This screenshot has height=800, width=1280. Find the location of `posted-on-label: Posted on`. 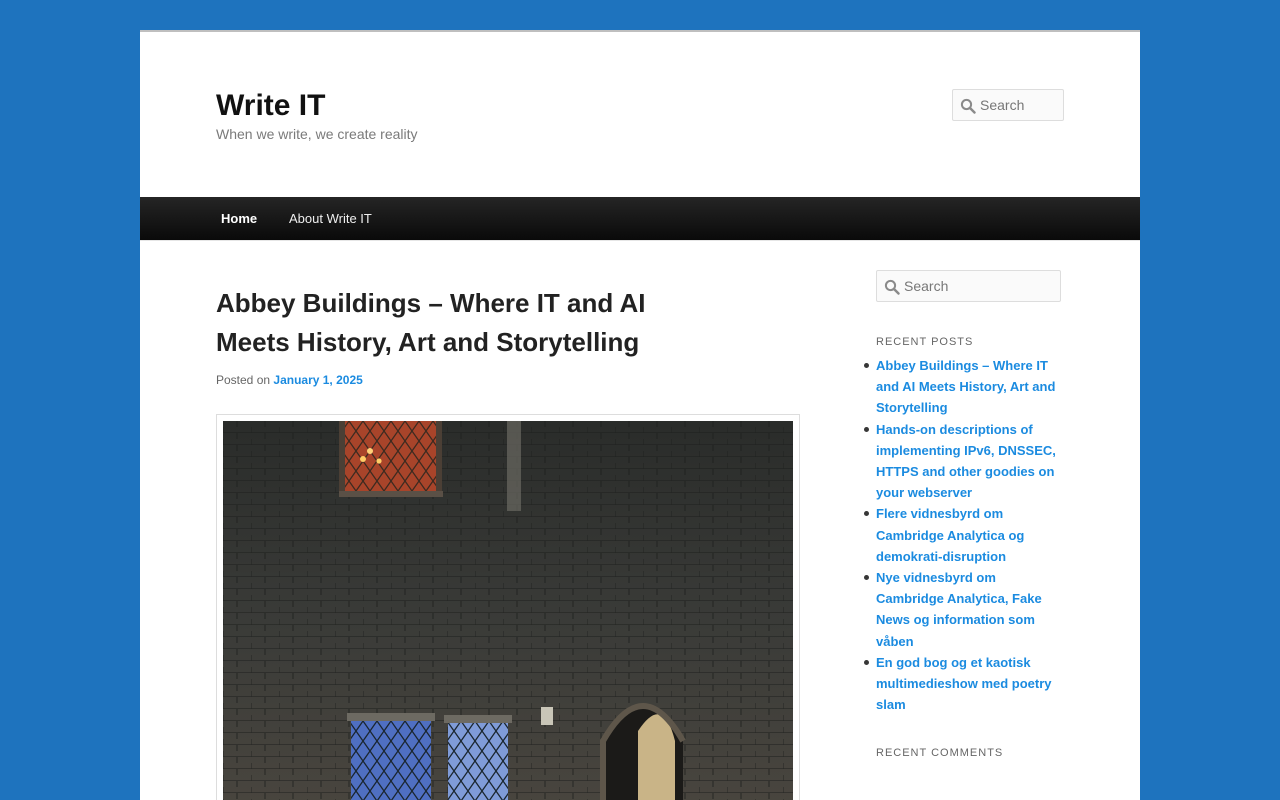

posted-on-label: Posted on is located at coordinates (243, 380).